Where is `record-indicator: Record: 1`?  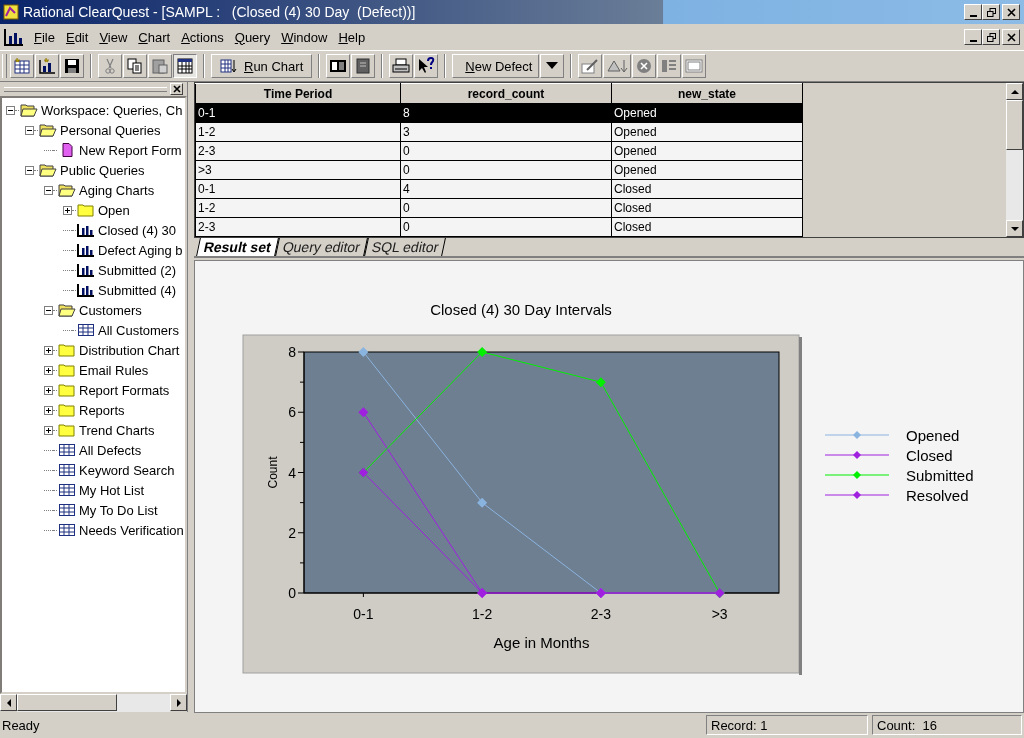
record-indicator: Record: 1 is located at coordinates (787, 725).